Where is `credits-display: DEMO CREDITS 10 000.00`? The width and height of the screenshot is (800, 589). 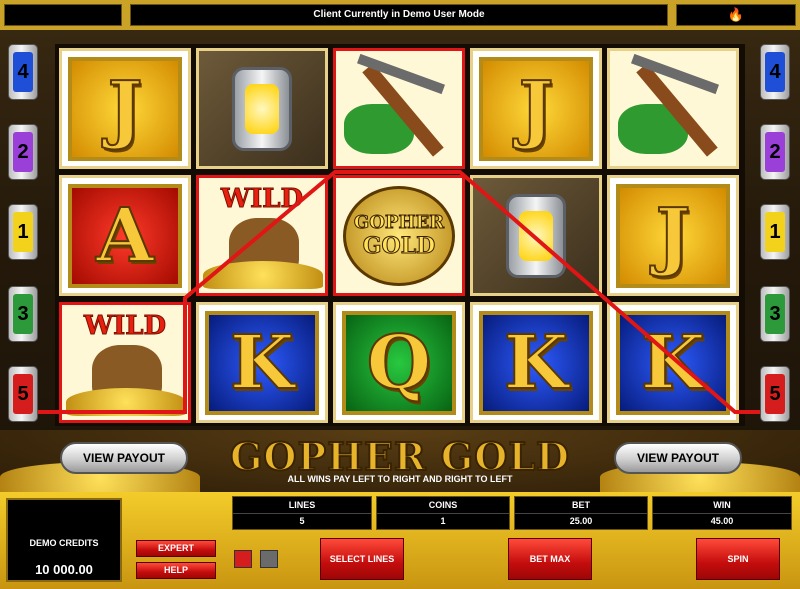 credits-display: DEMO CREDITS 10 000.00 is located at coordinates (64, 540).